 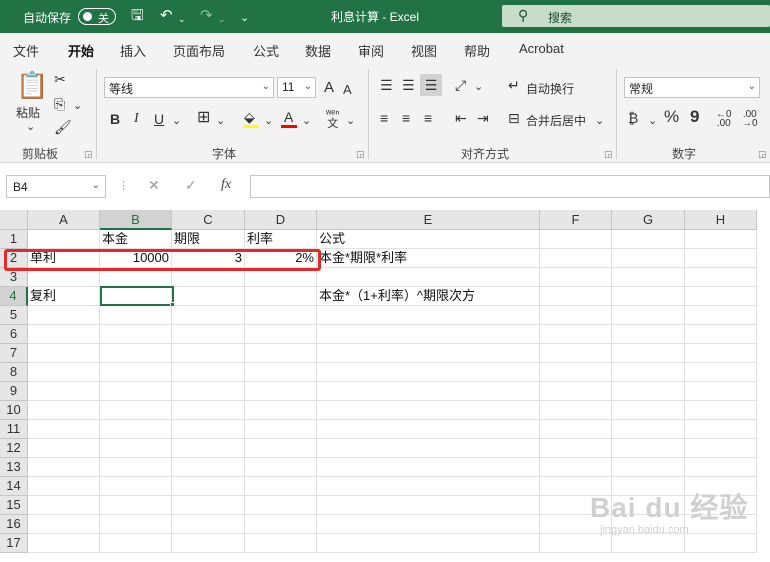 What do you see at coordinates (671, 116) in the screenshot?
I see `percent-style-button: %` at bounding box center [671, 116].